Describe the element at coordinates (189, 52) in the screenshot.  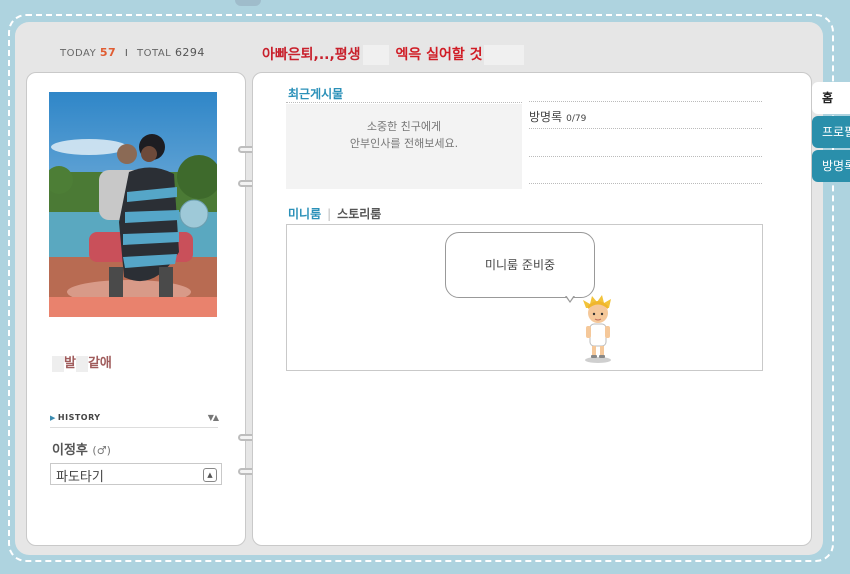
I see `total-count: 6294` at that location.